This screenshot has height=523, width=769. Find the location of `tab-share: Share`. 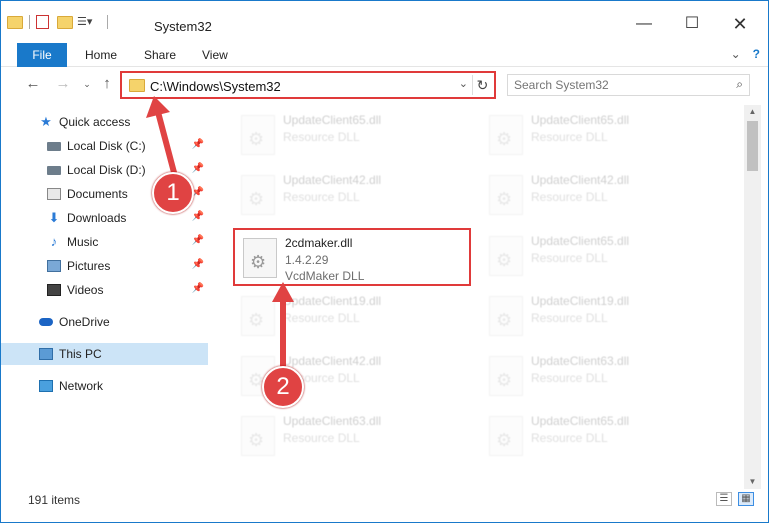

tab-share: Share is located at coordinates (160, 55).